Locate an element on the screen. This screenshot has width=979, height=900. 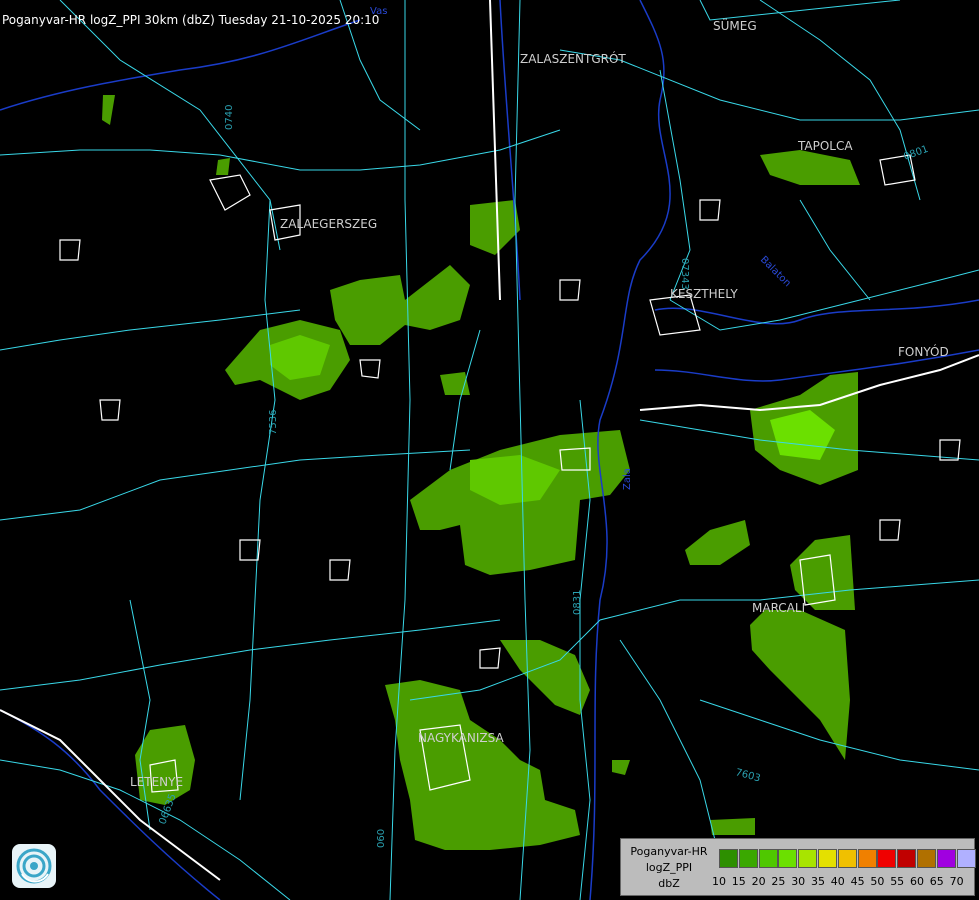
legend-tick-label: 45 is located at coordinates (857, 881).